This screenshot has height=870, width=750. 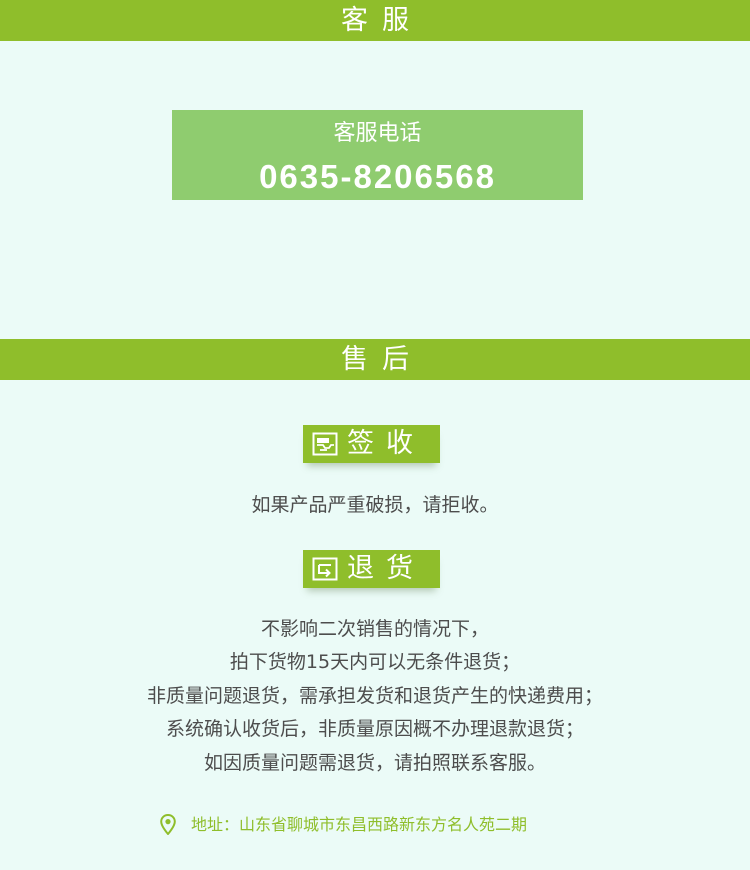 What do you see at coordinates (375, 662) in the screenshot?
I see `return-policy-line: 拍下货物15天内可以无条件退货；` at bounding box center [375, 662].